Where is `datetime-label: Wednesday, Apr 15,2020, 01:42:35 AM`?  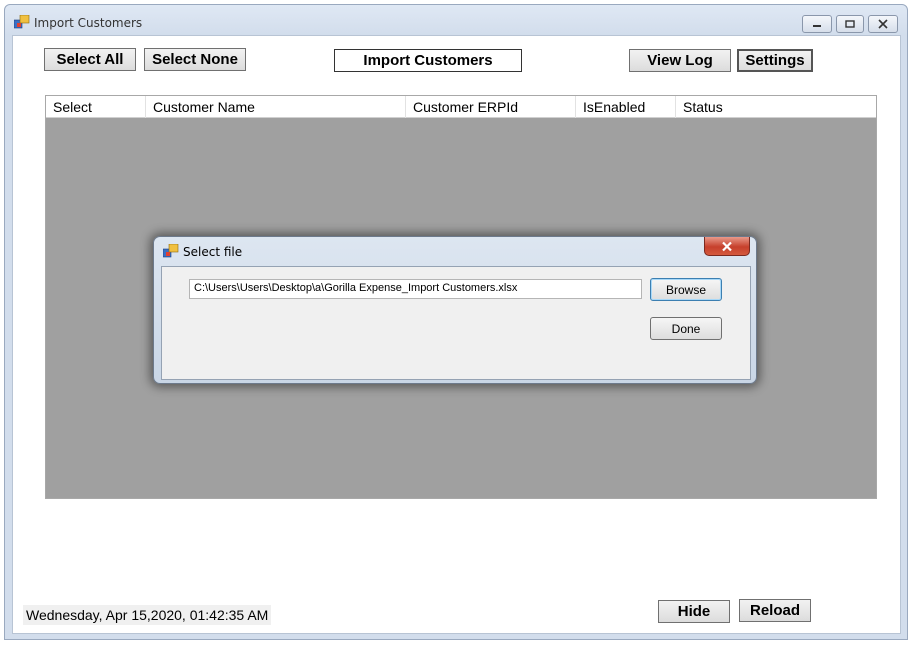 datetime-label: Wednesday, Apr 15,2020, 01:42:35 AM is located at coordinates (147, 615).